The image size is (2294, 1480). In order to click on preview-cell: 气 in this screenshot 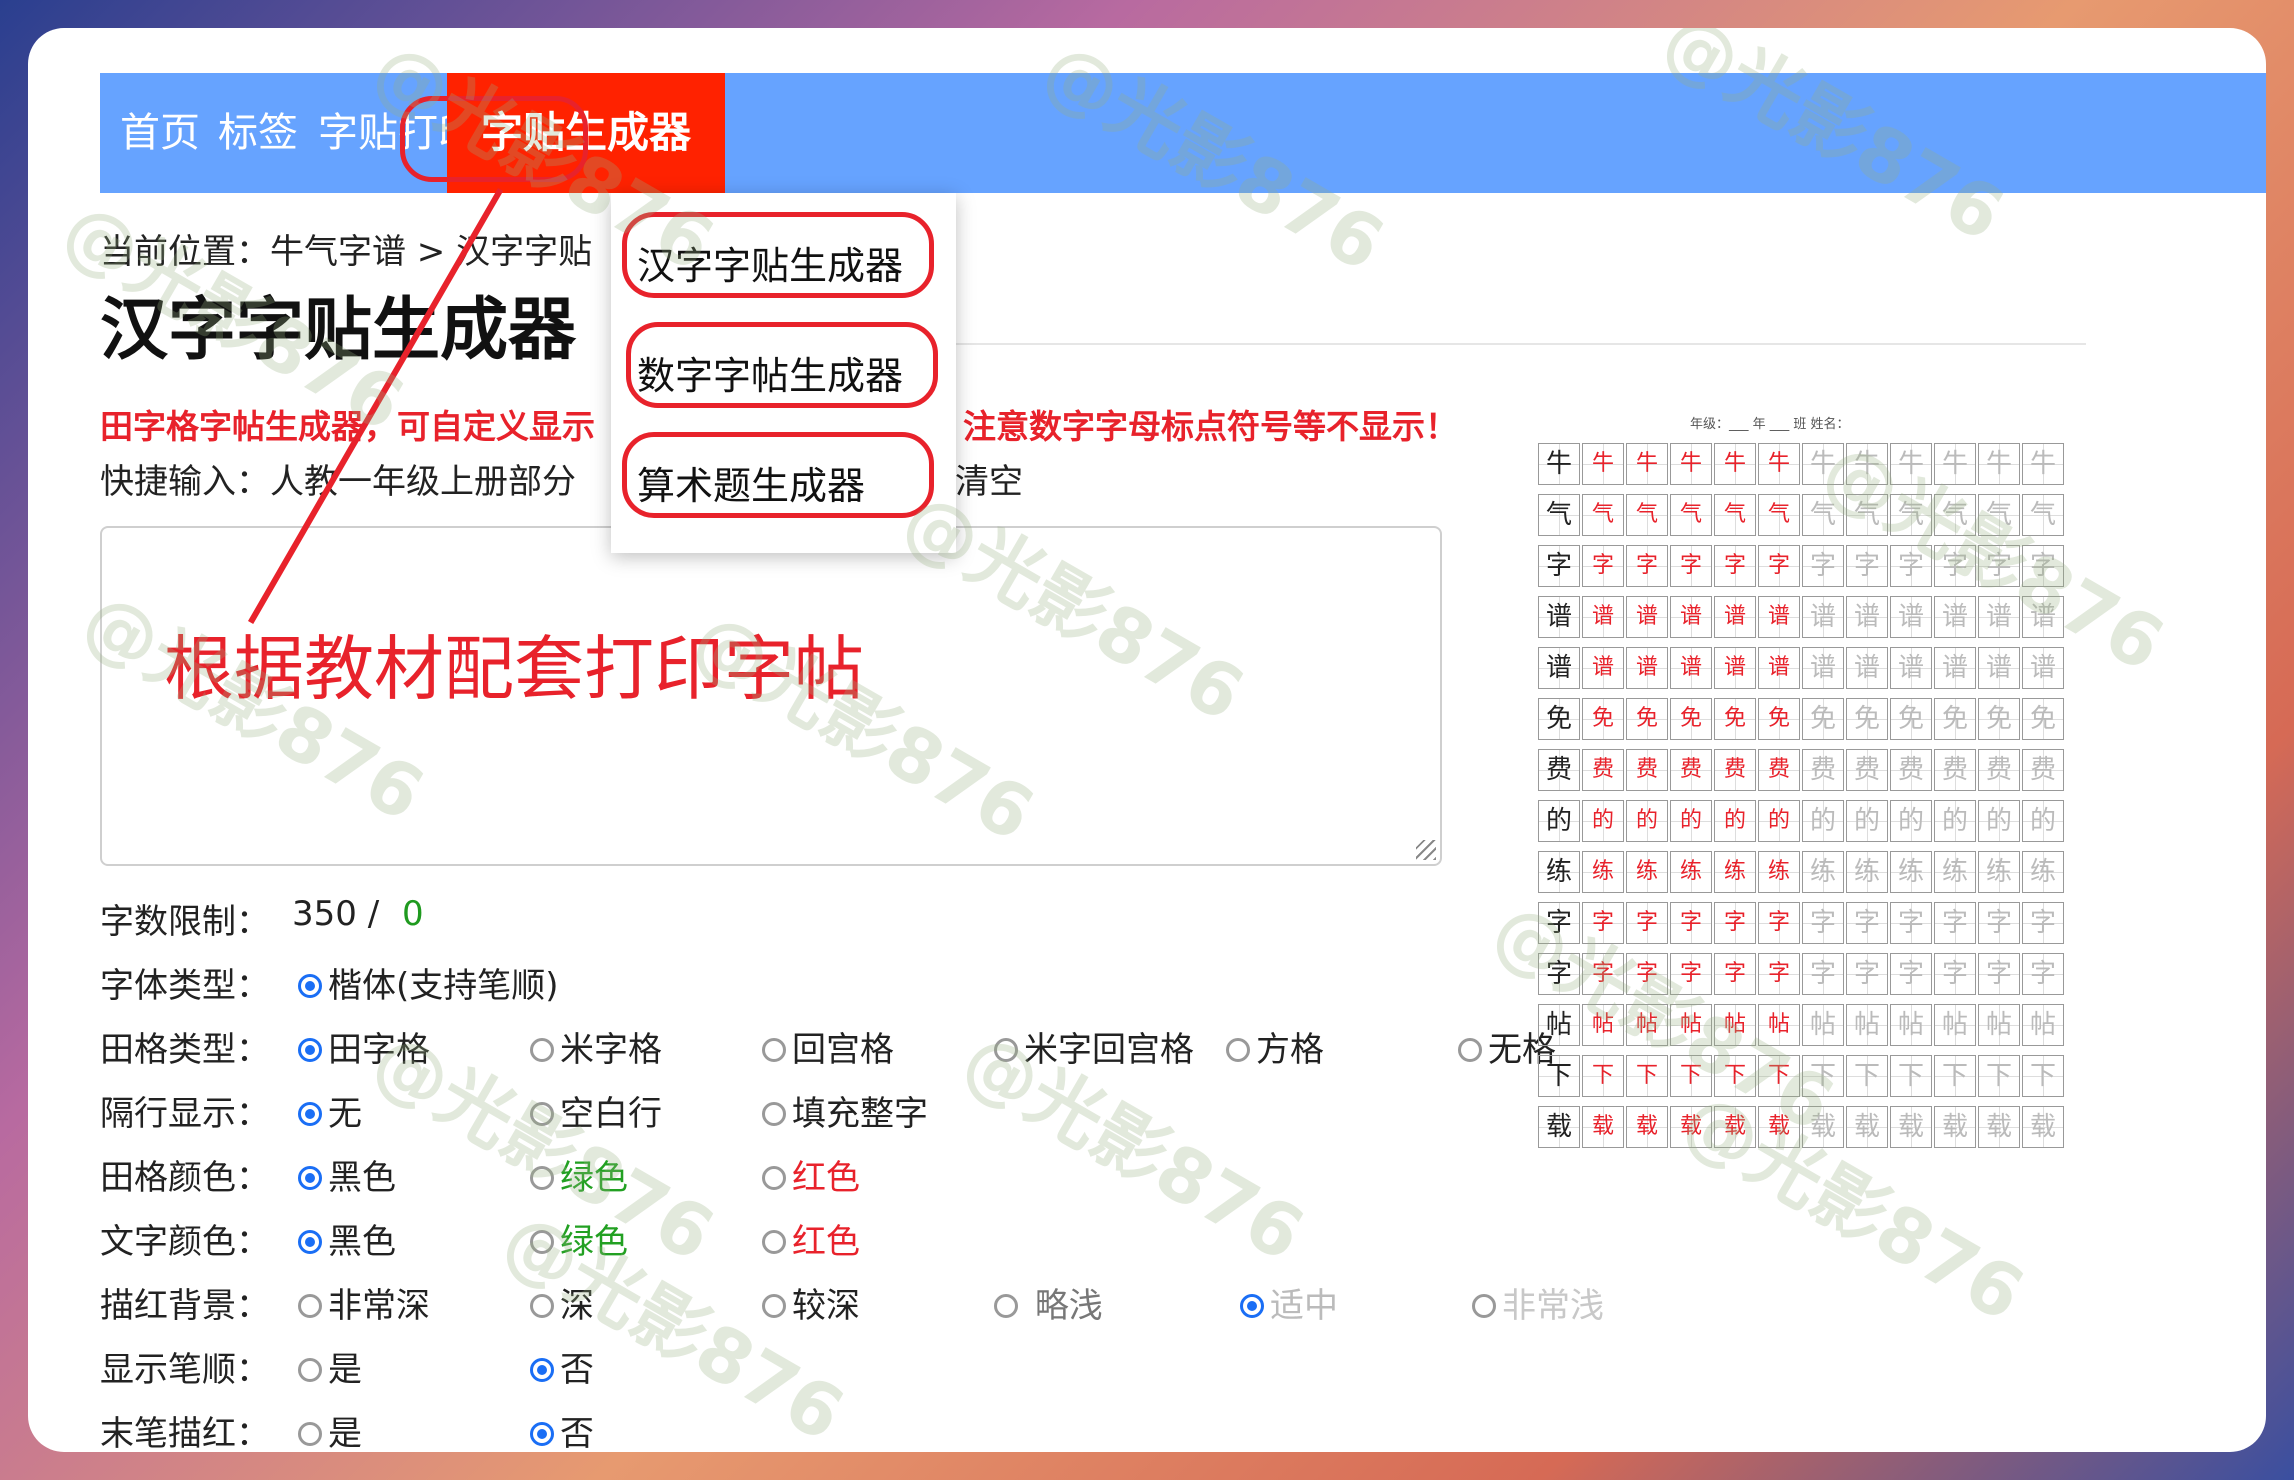, I will do `click(1867, 515)`.